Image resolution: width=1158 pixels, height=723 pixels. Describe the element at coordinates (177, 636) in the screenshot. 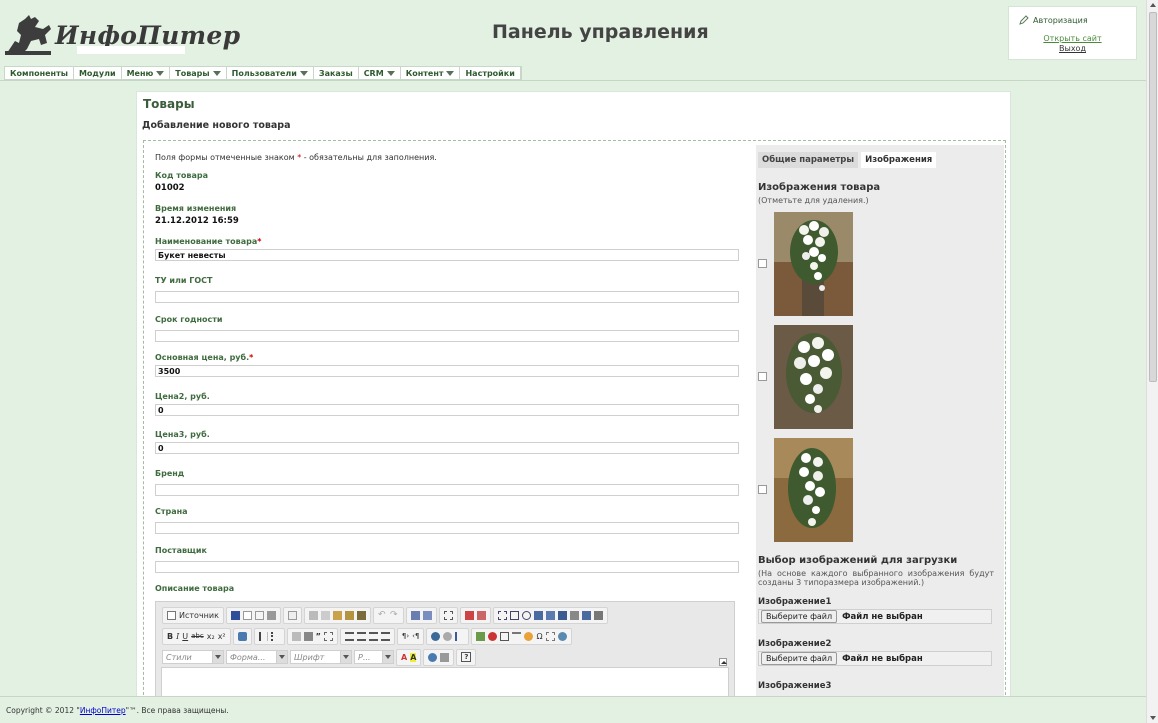

I see `italic-icon: I` at that location.